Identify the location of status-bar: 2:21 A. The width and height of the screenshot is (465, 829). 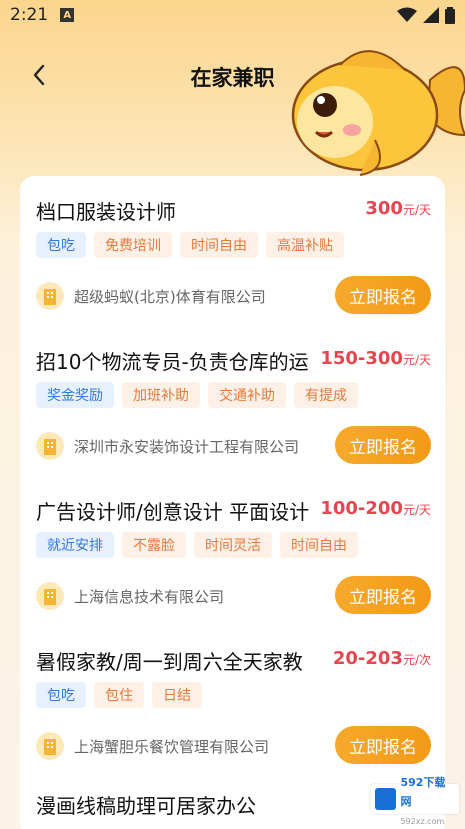
(232, 15).